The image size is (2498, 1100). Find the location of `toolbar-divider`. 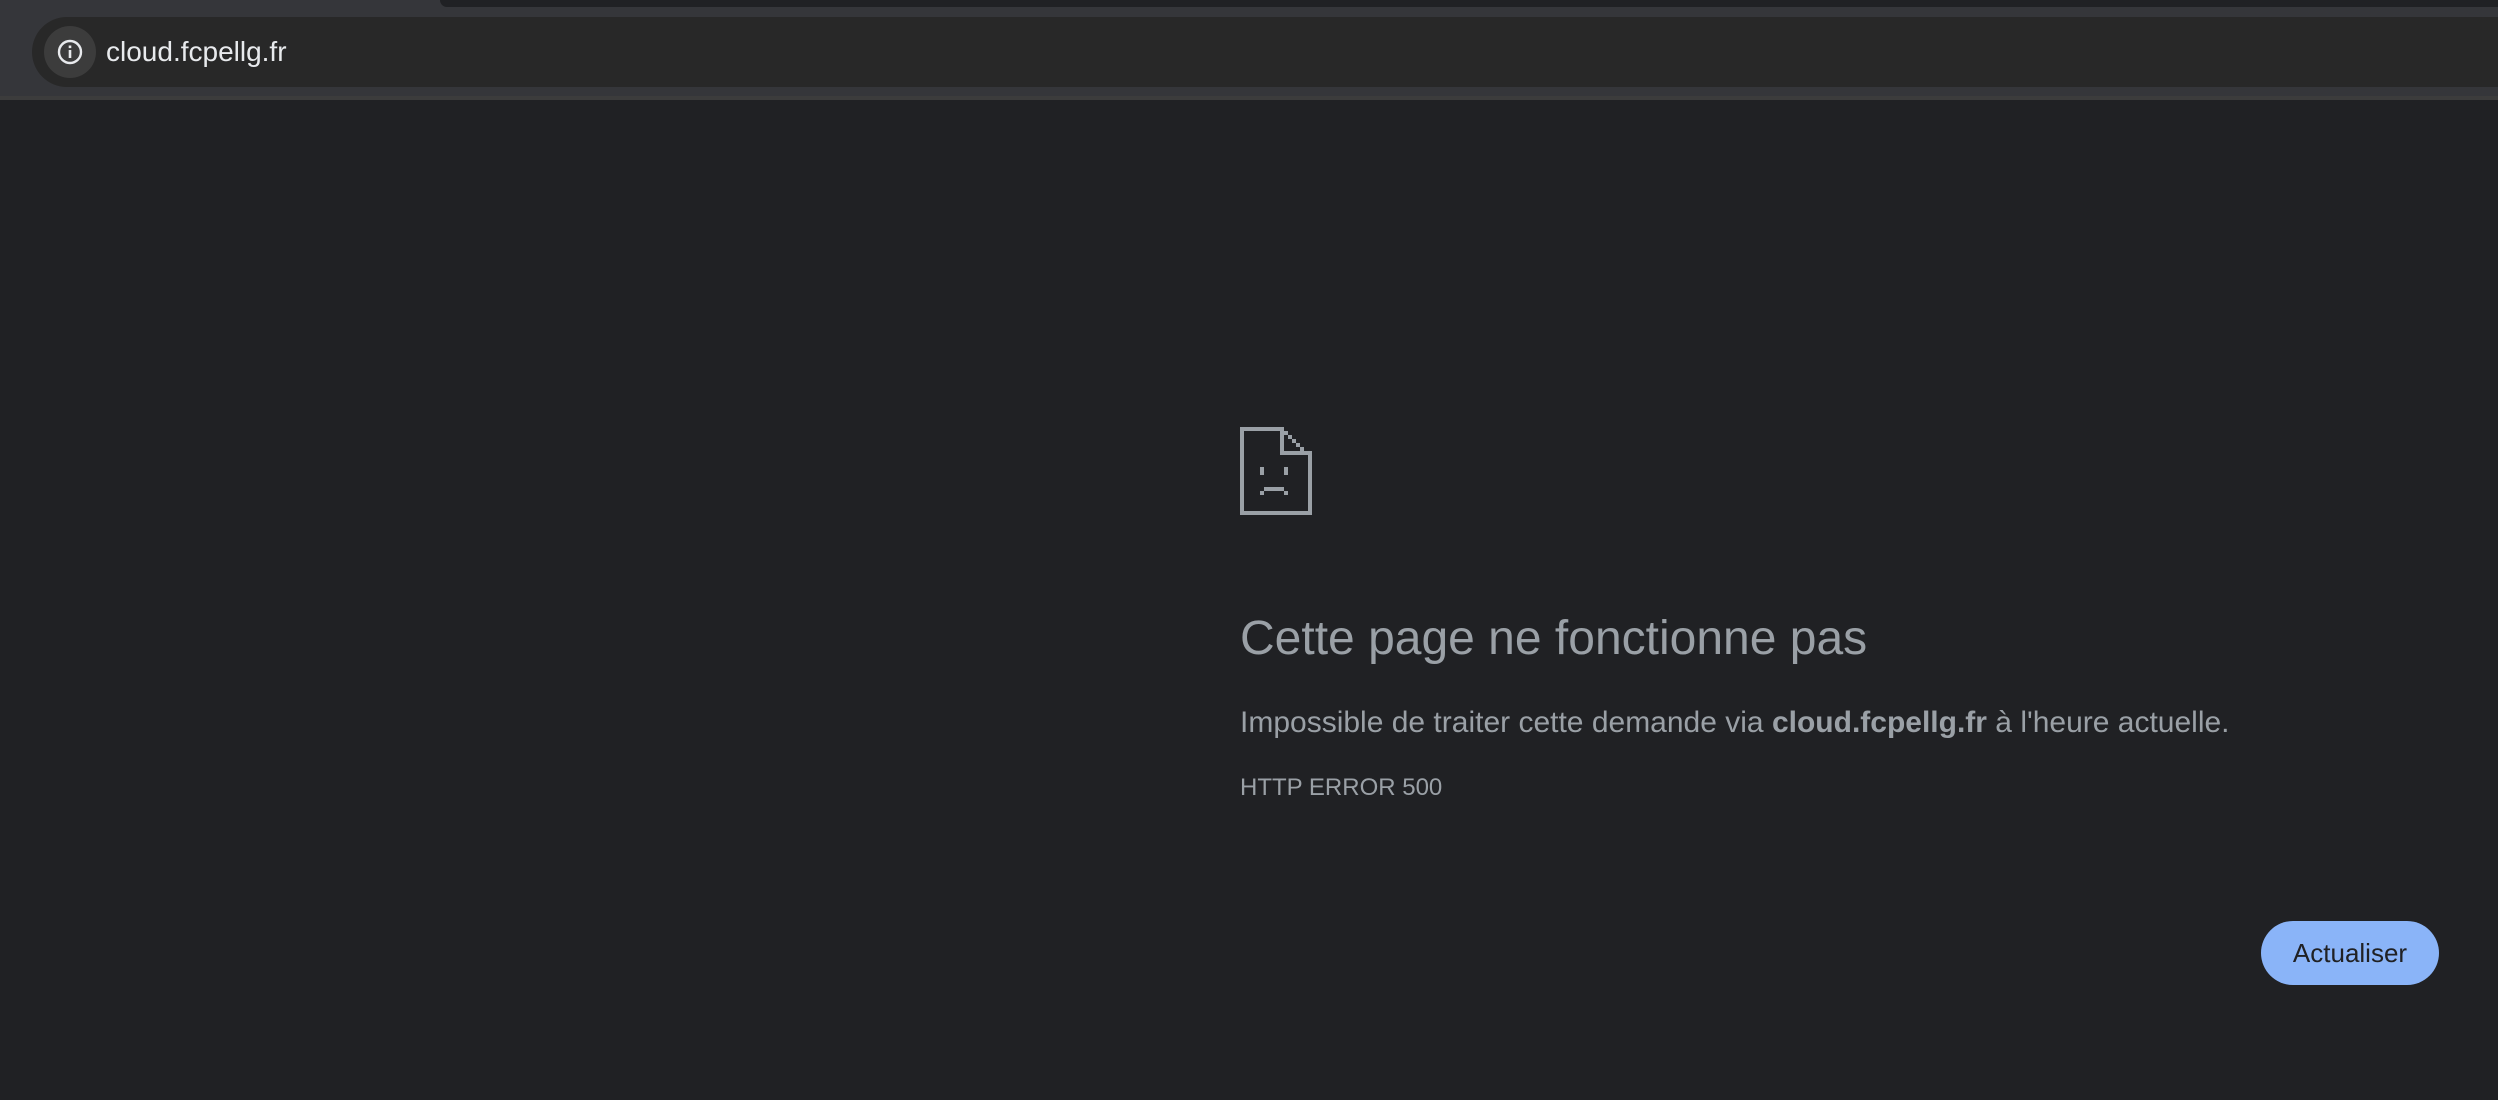

toolbar-divider is located at coordinates (1249, 98).